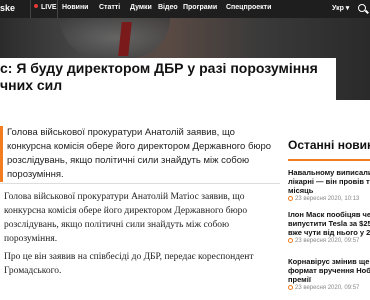 This screenshot has height=300, width=370. I want to click on nav-item-news: Новини, so click(75, 7).